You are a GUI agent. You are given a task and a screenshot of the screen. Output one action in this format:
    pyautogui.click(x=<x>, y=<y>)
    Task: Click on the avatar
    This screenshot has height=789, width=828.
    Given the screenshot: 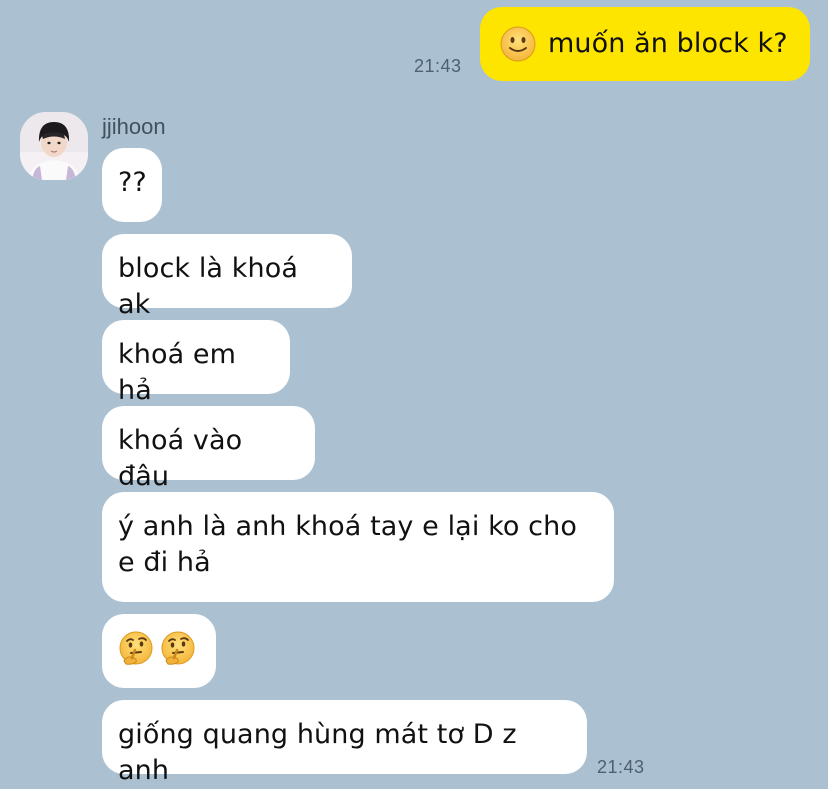 What is the action you would take?
    pyautogui.click(x=54, y=146)
    